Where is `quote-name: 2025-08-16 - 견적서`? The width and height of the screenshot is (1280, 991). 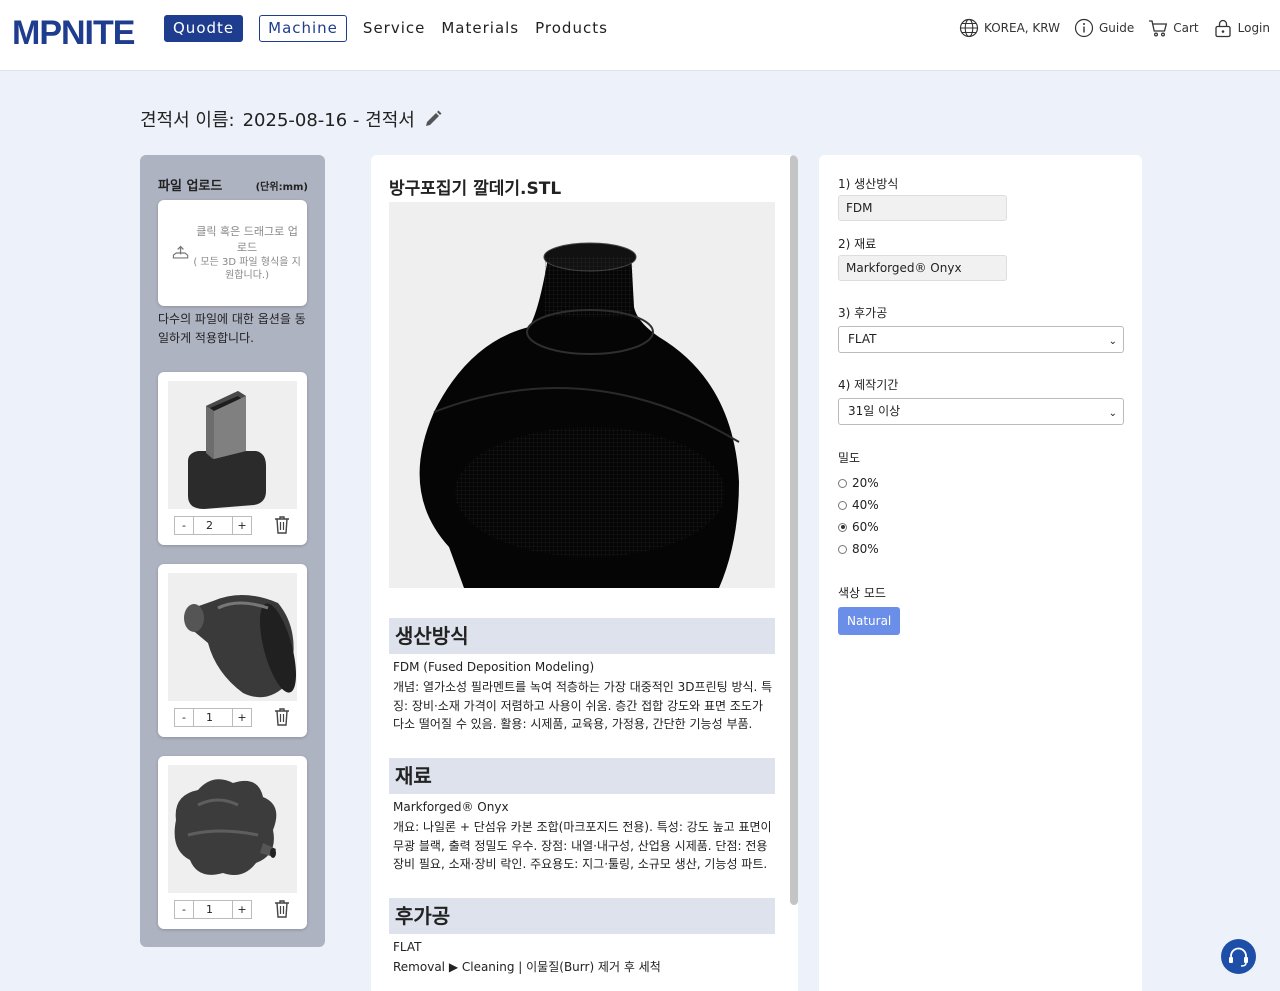 quote-name: 2025-08-16 - 견적서 is located at coordinates (328, 120).